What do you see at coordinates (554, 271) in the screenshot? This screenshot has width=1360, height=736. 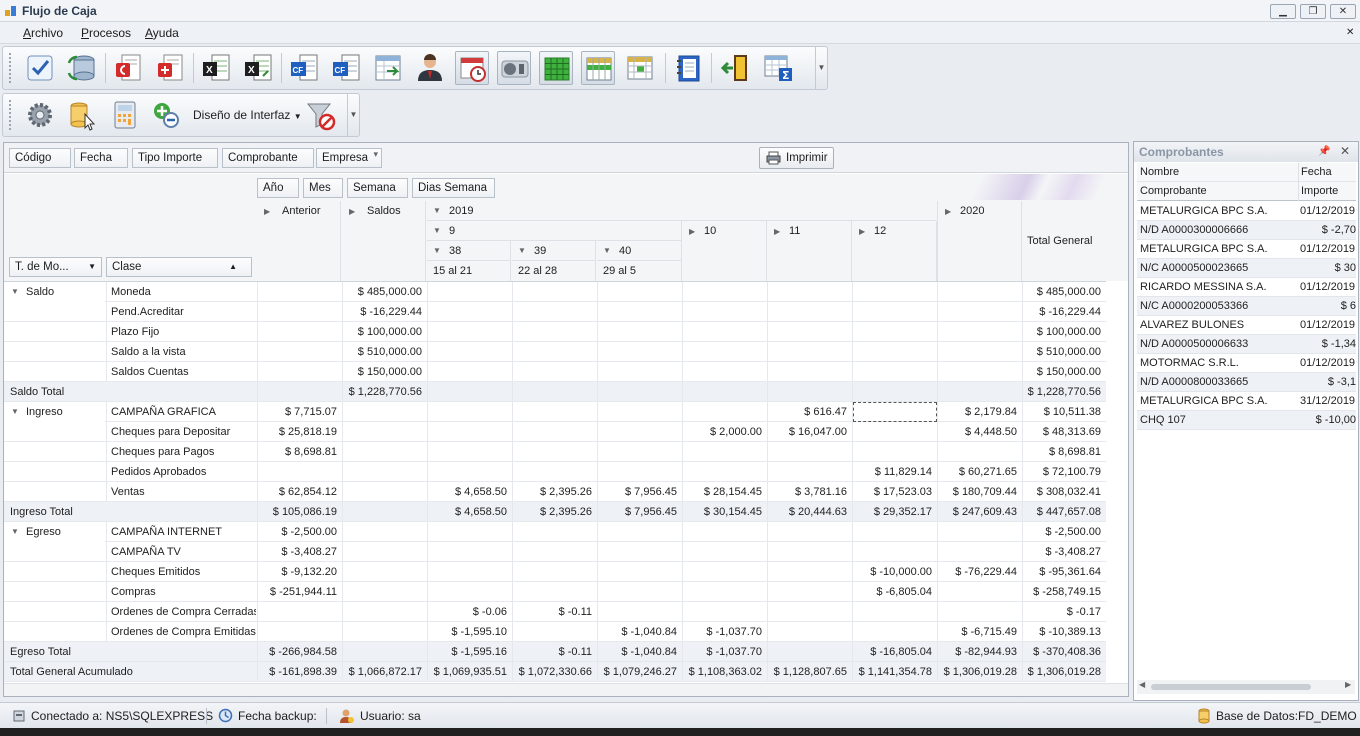 I see `col-header-days-39: 22 al 28` at bounding box center [554, 271].